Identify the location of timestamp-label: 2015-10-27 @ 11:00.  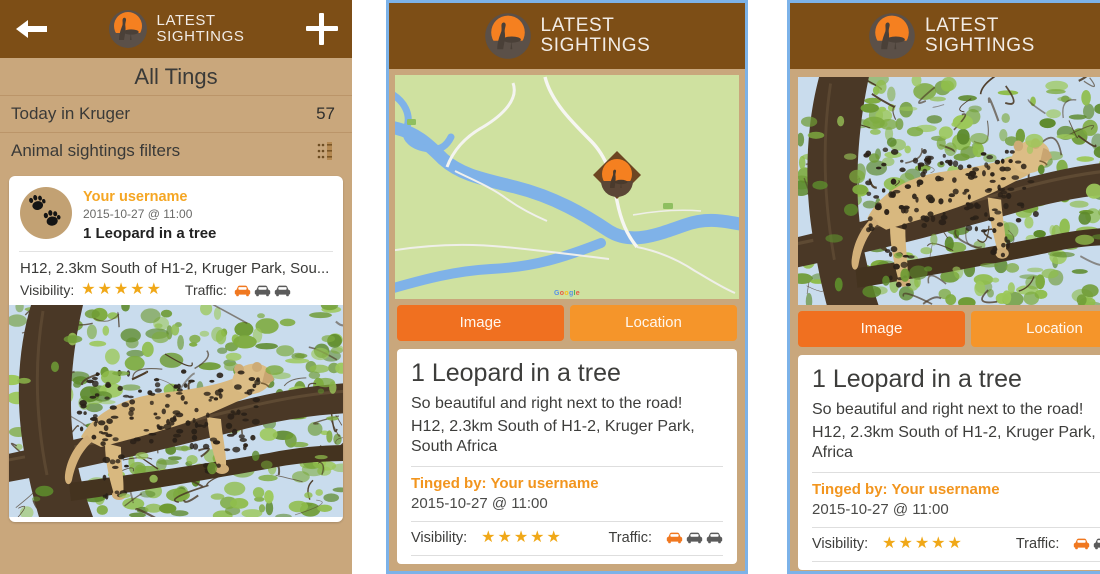
(138, 214).